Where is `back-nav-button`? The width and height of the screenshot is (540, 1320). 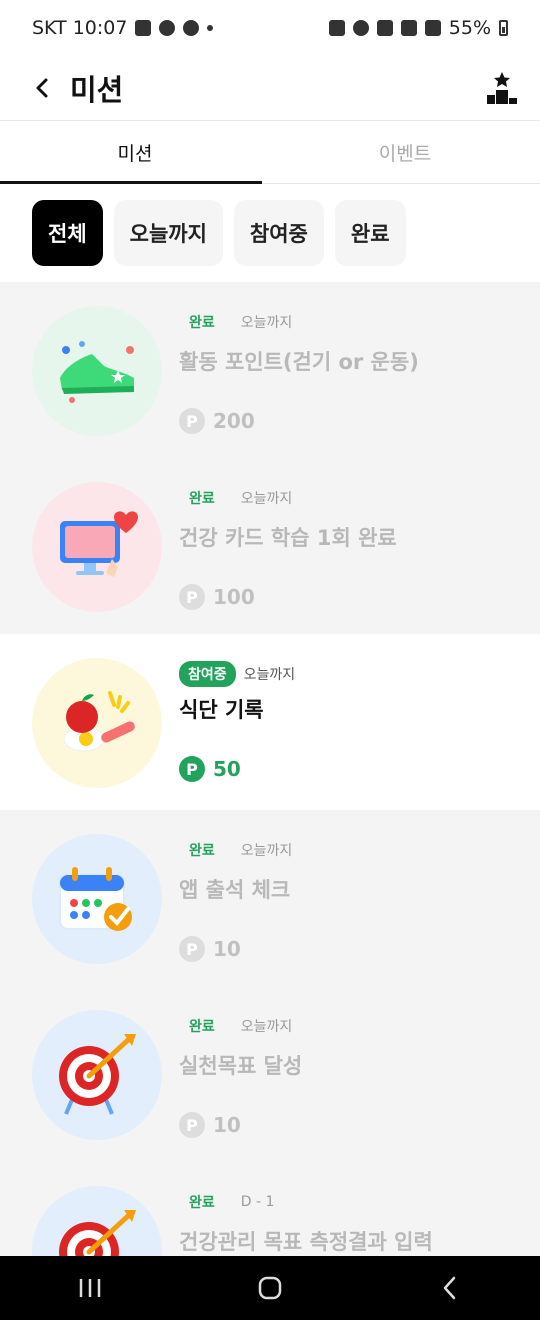
back-nav-button is located at coordinates (450, 1288).